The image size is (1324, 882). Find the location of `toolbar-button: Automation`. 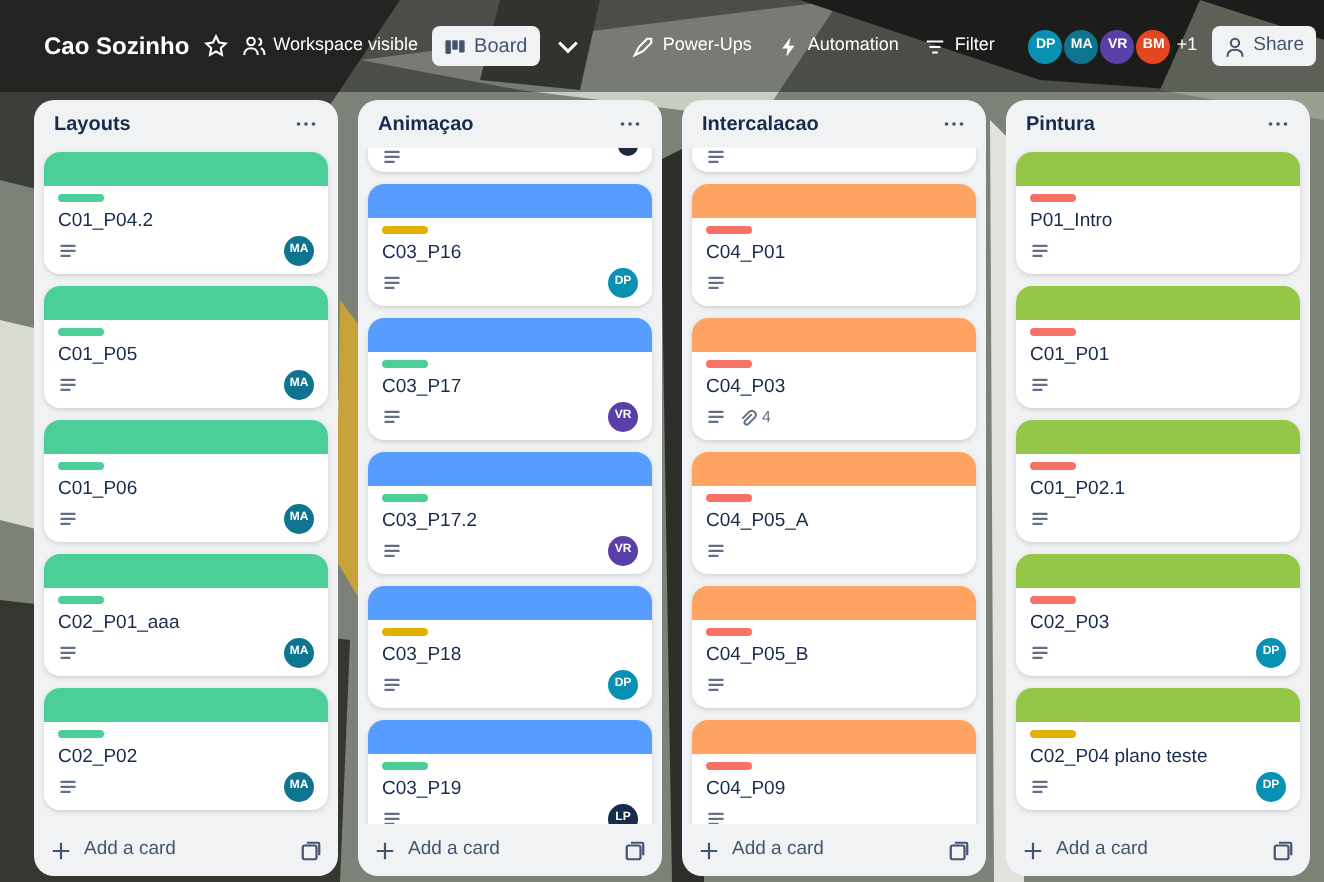

toolbar-button: Automation is located at coordinates (838, 46).